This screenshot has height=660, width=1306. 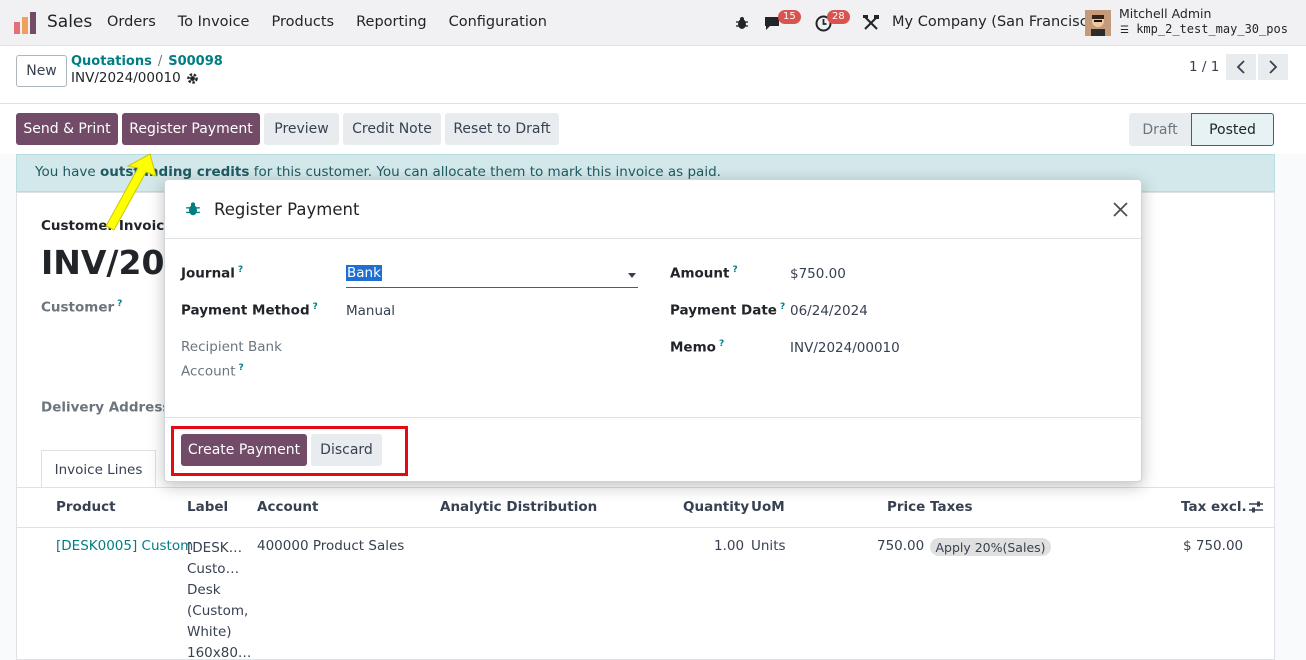 I want to click on register-payment-button: Register Payment, so click(x=191, y=129).